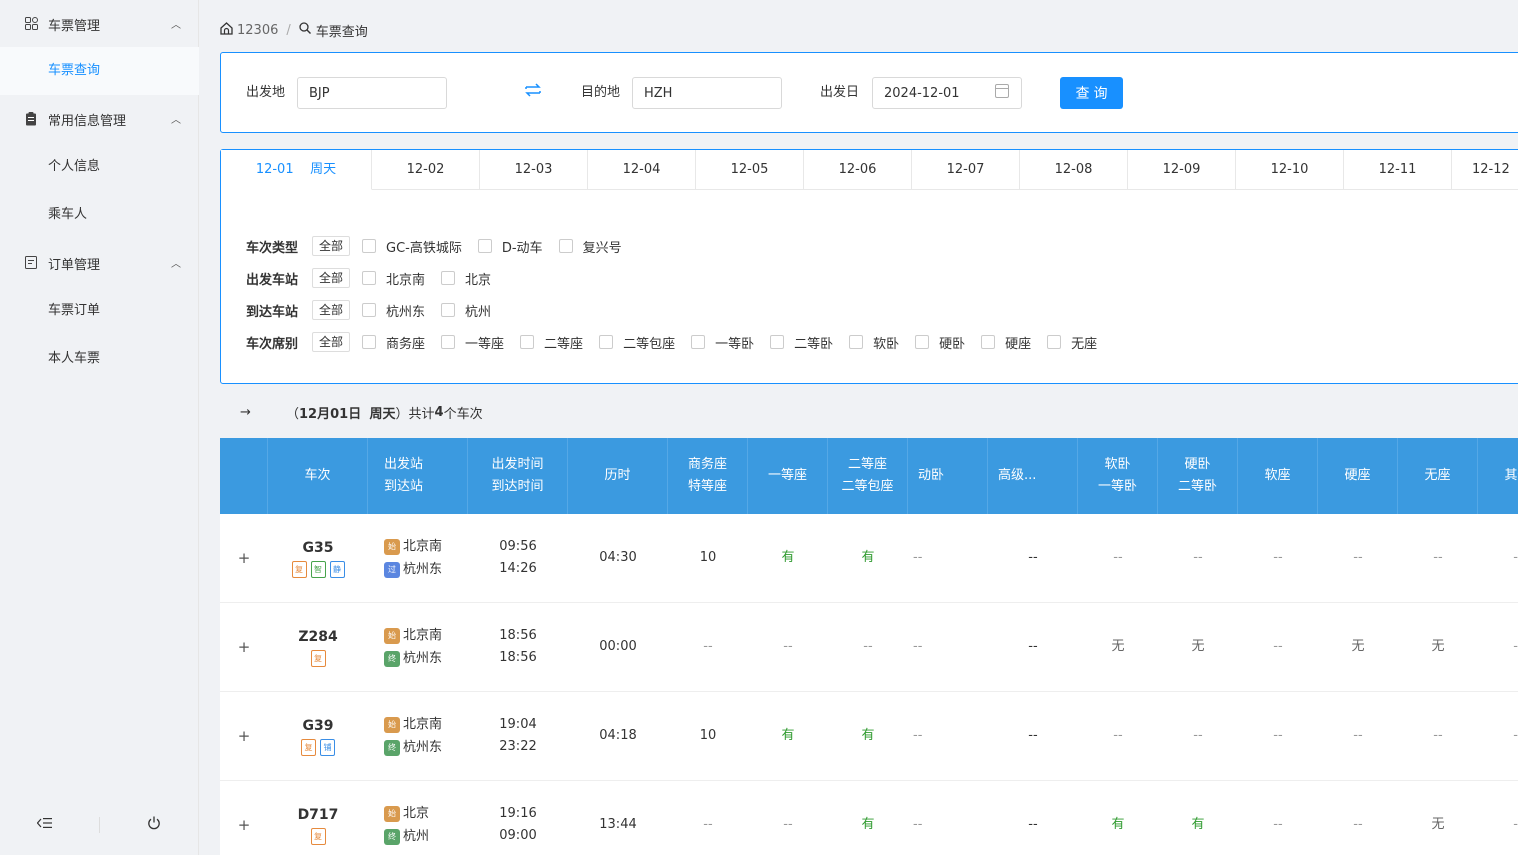 This screenshot has width=1518, height=855. Describe the element at coordinates (1398, 170) in the screenshot. I see `tab-date-10: 12-11` at that location.